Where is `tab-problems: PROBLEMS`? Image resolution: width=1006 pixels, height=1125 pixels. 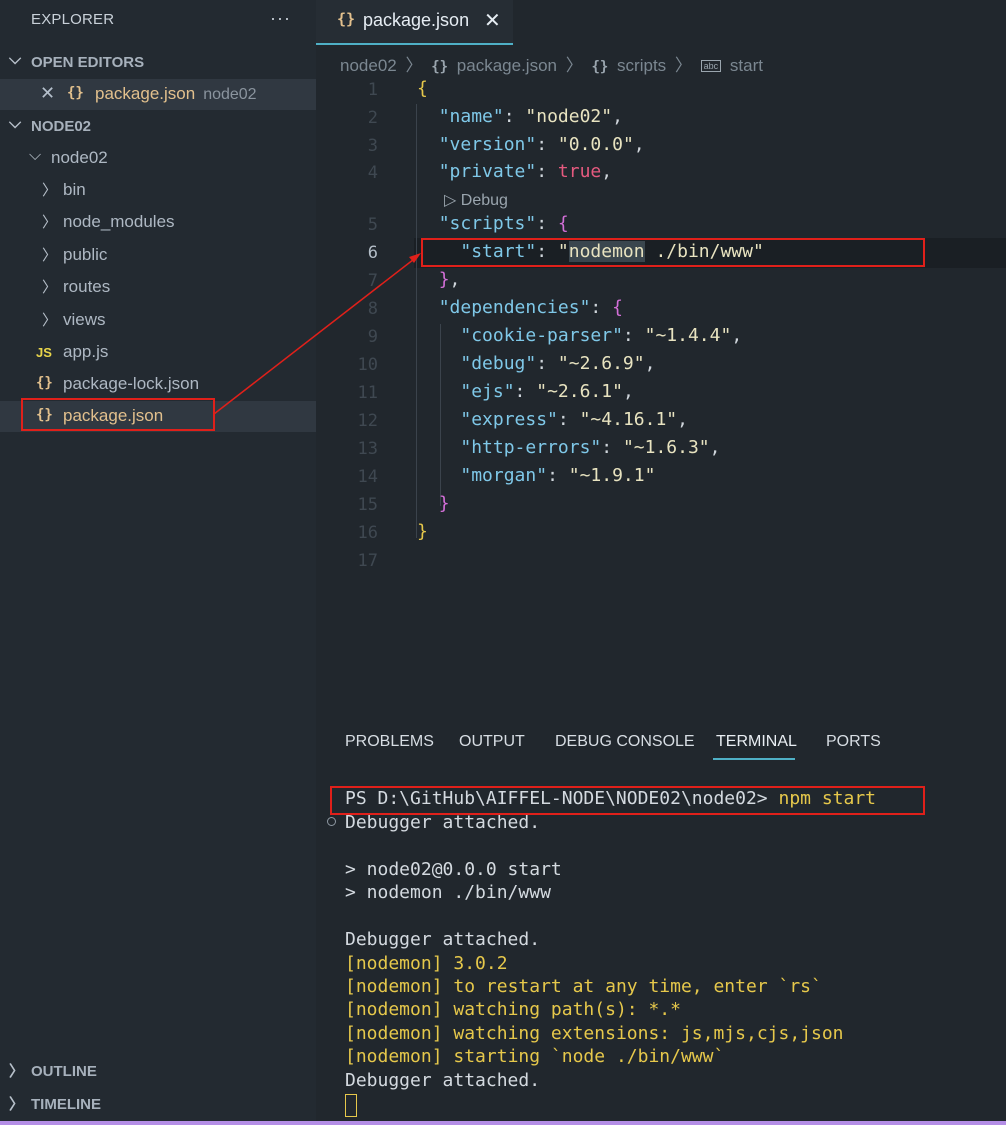
tab-problems: PROBLEMS is located at coordinates (389, 742).